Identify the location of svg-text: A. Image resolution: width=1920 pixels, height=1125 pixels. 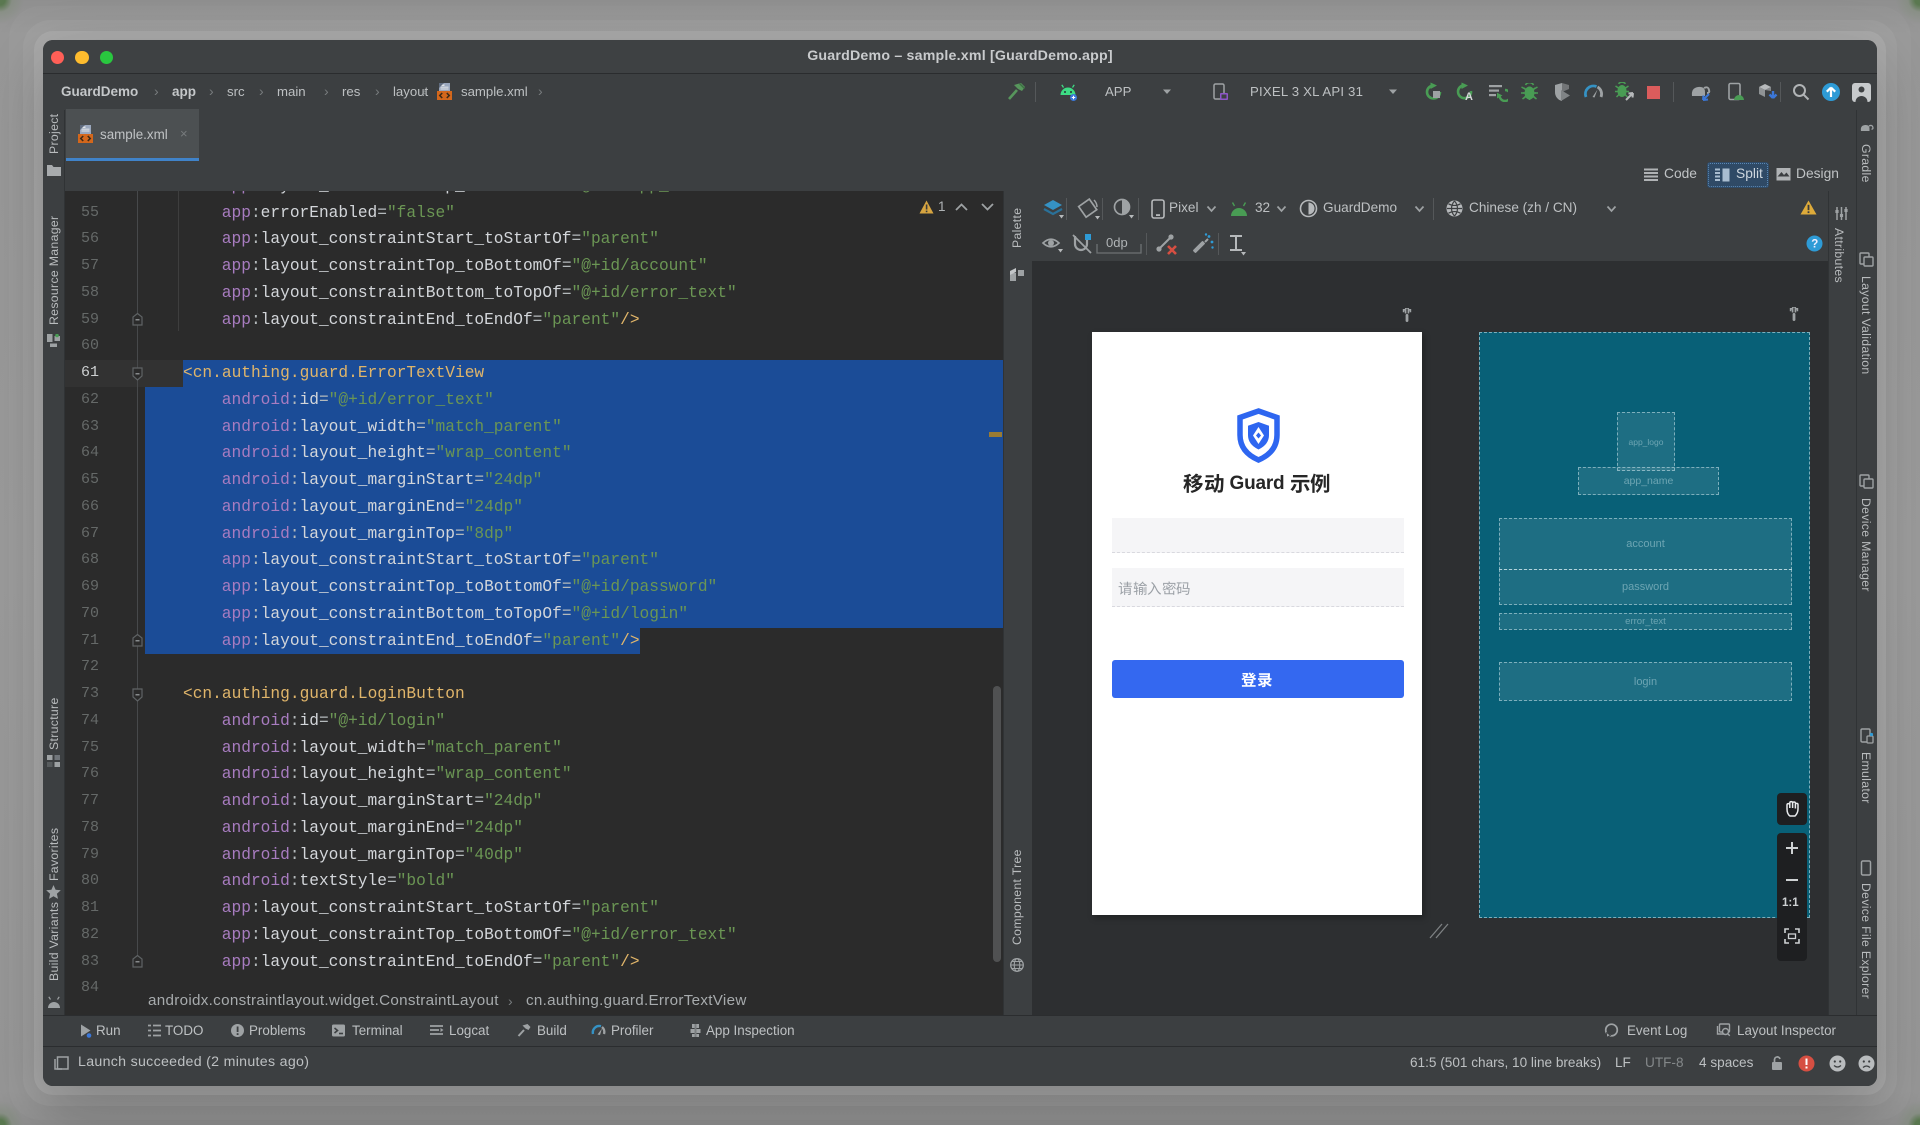
(1469, 96).